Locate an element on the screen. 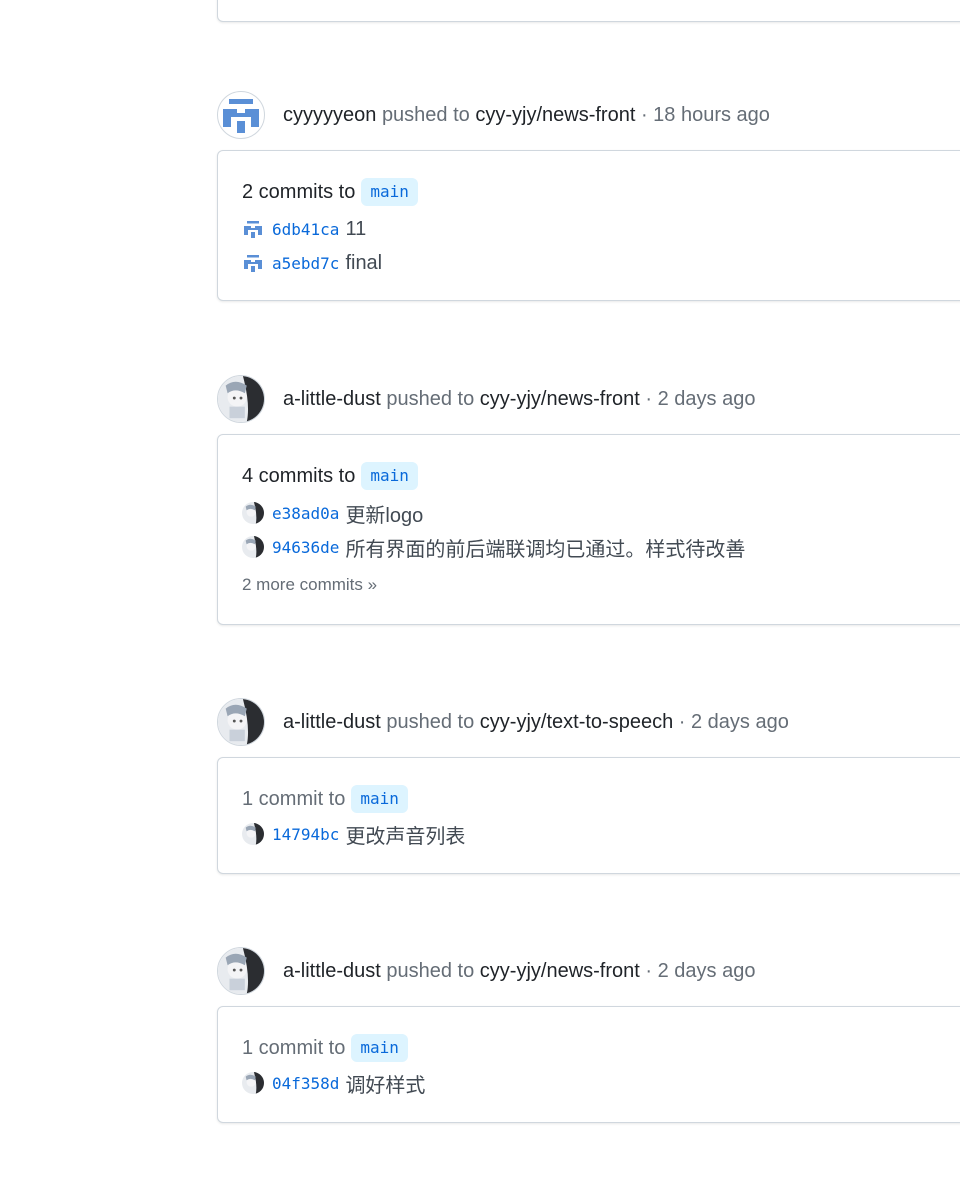 This screenshot has height=1191, width=960. commit-row: a5ebd7c final is located at coordinates (597, 263).